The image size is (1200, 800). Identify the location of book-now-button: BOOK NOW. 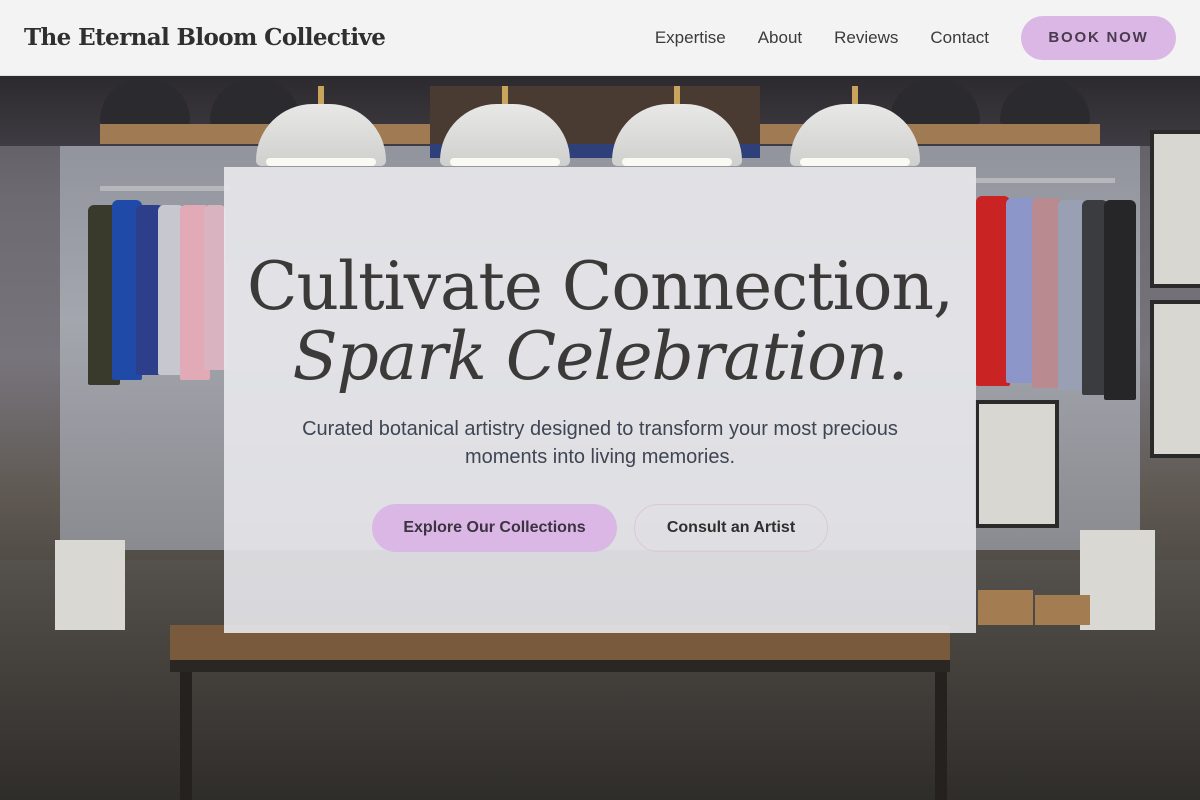
(1098, 37).